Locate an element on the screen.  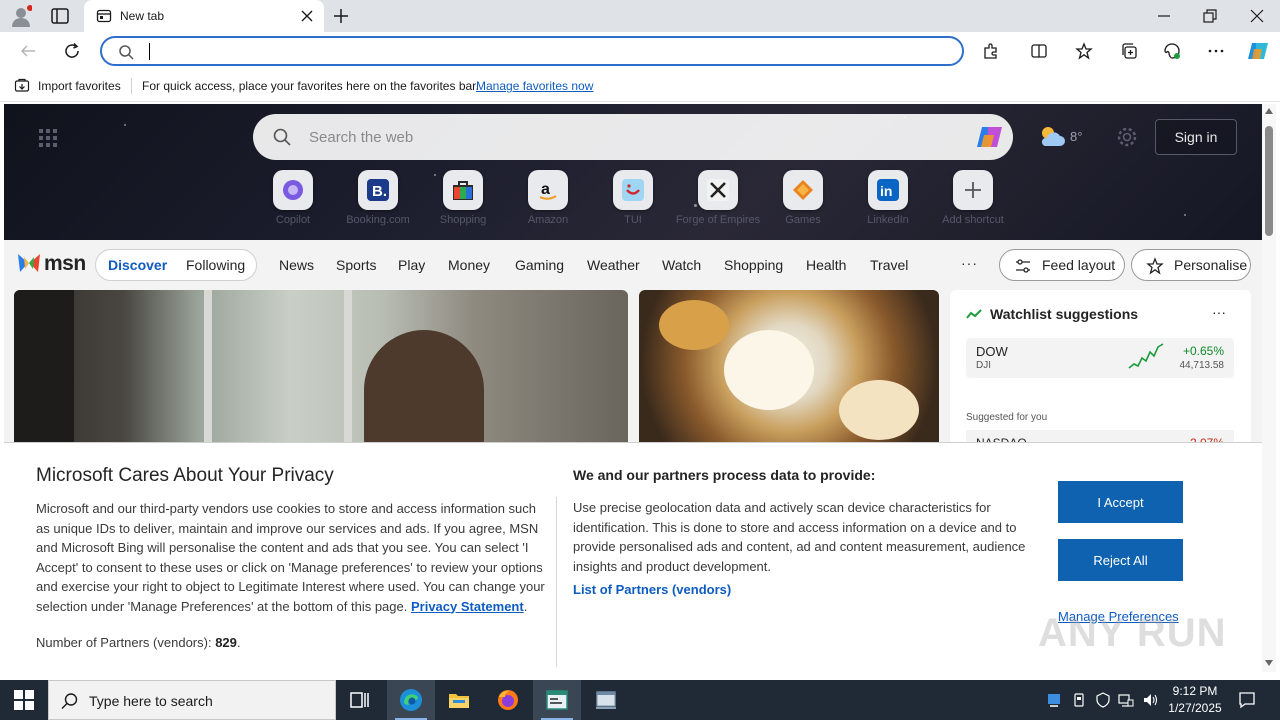
application-window-icon is located at coordinates (557, 700).